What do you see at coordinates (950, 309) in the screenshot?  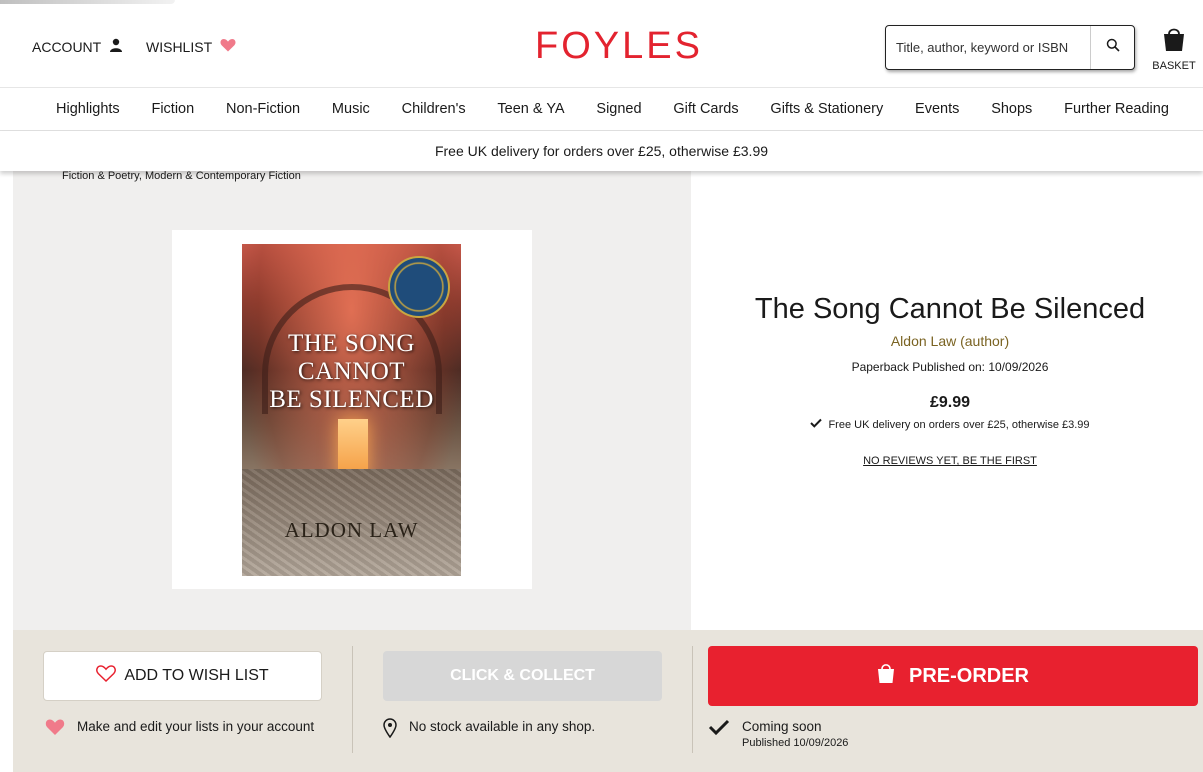 I see `product-title: The Song Cannot Be Silenced` at bounding box center [950, 309].